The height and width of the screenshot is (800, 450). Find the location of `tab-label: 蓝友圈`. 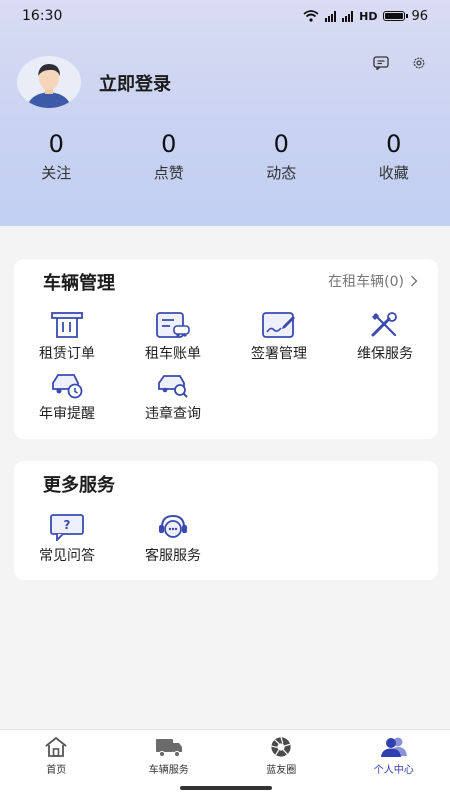

tab-label: 蓝友圈 is located at coordinates (281, 770).